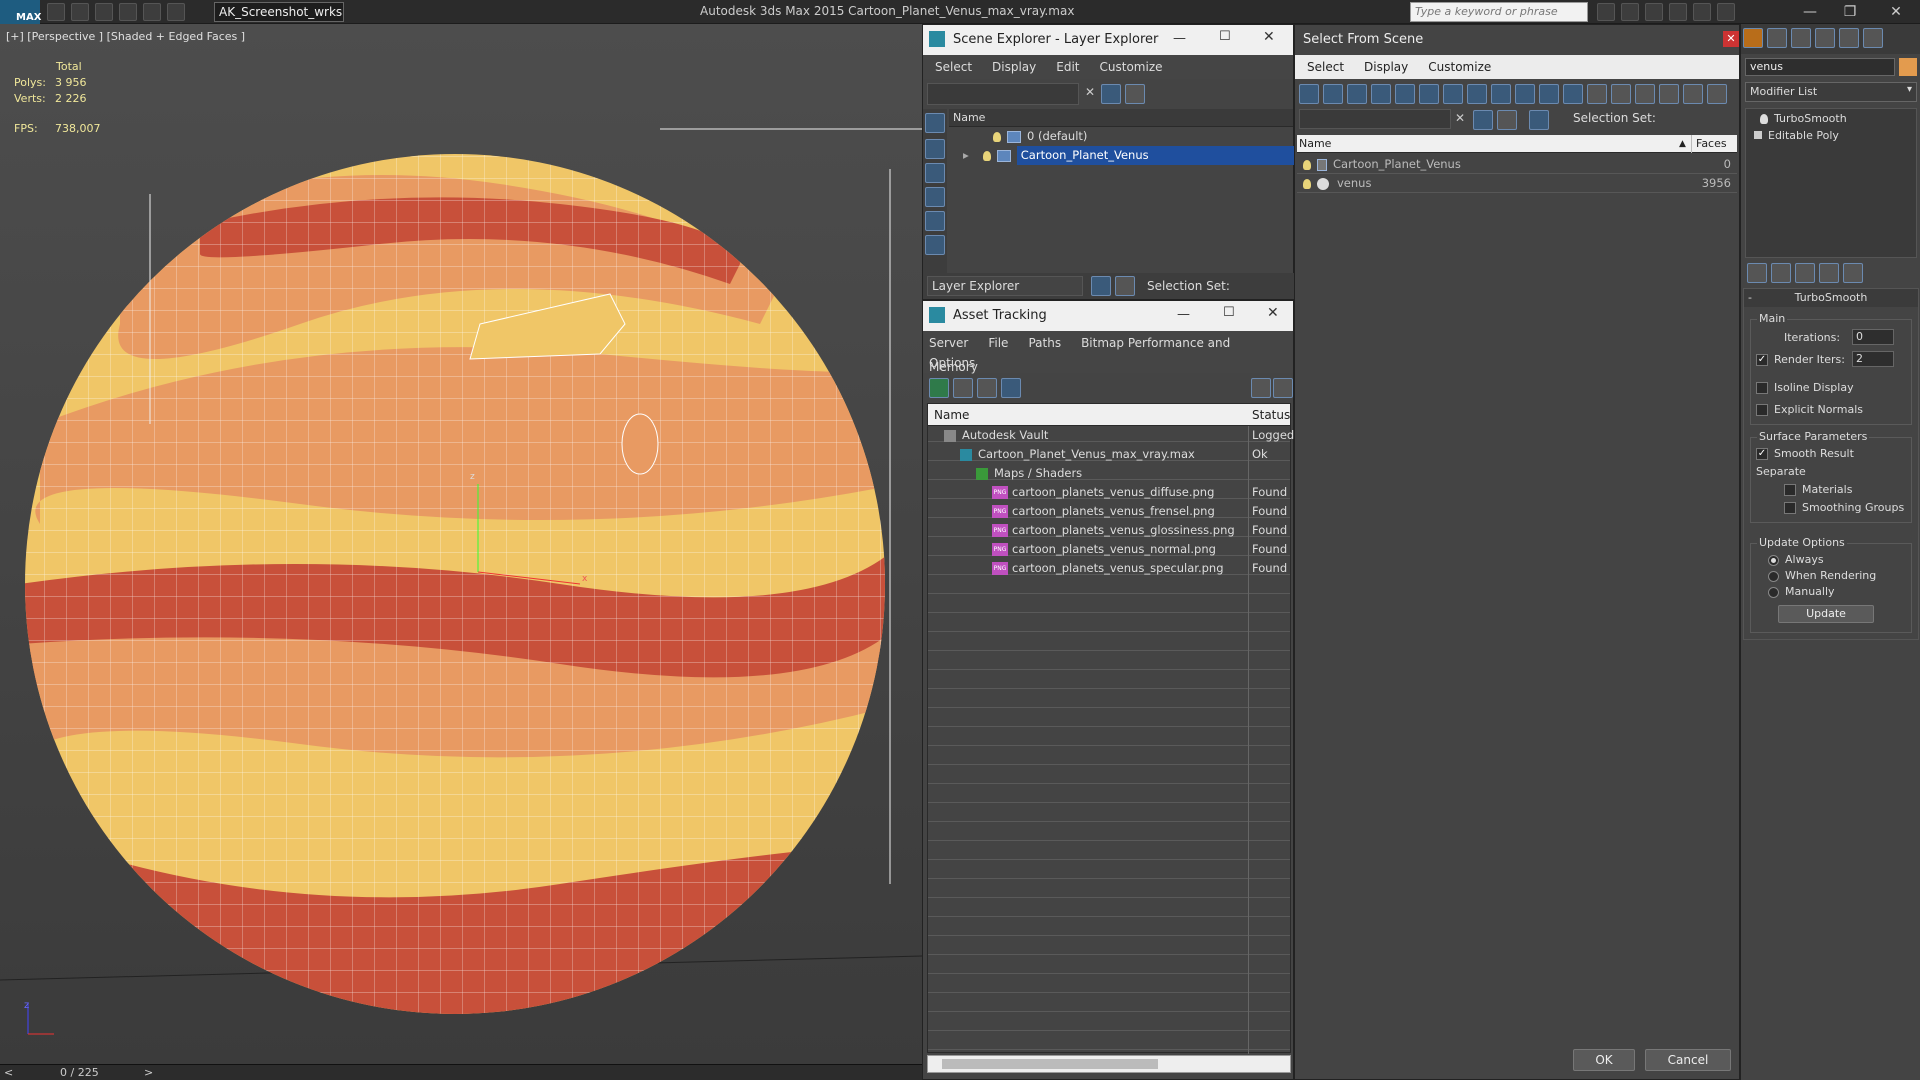 The image size is (1920, 1080). I want to click on menu-options: Options, so click(952, 363).